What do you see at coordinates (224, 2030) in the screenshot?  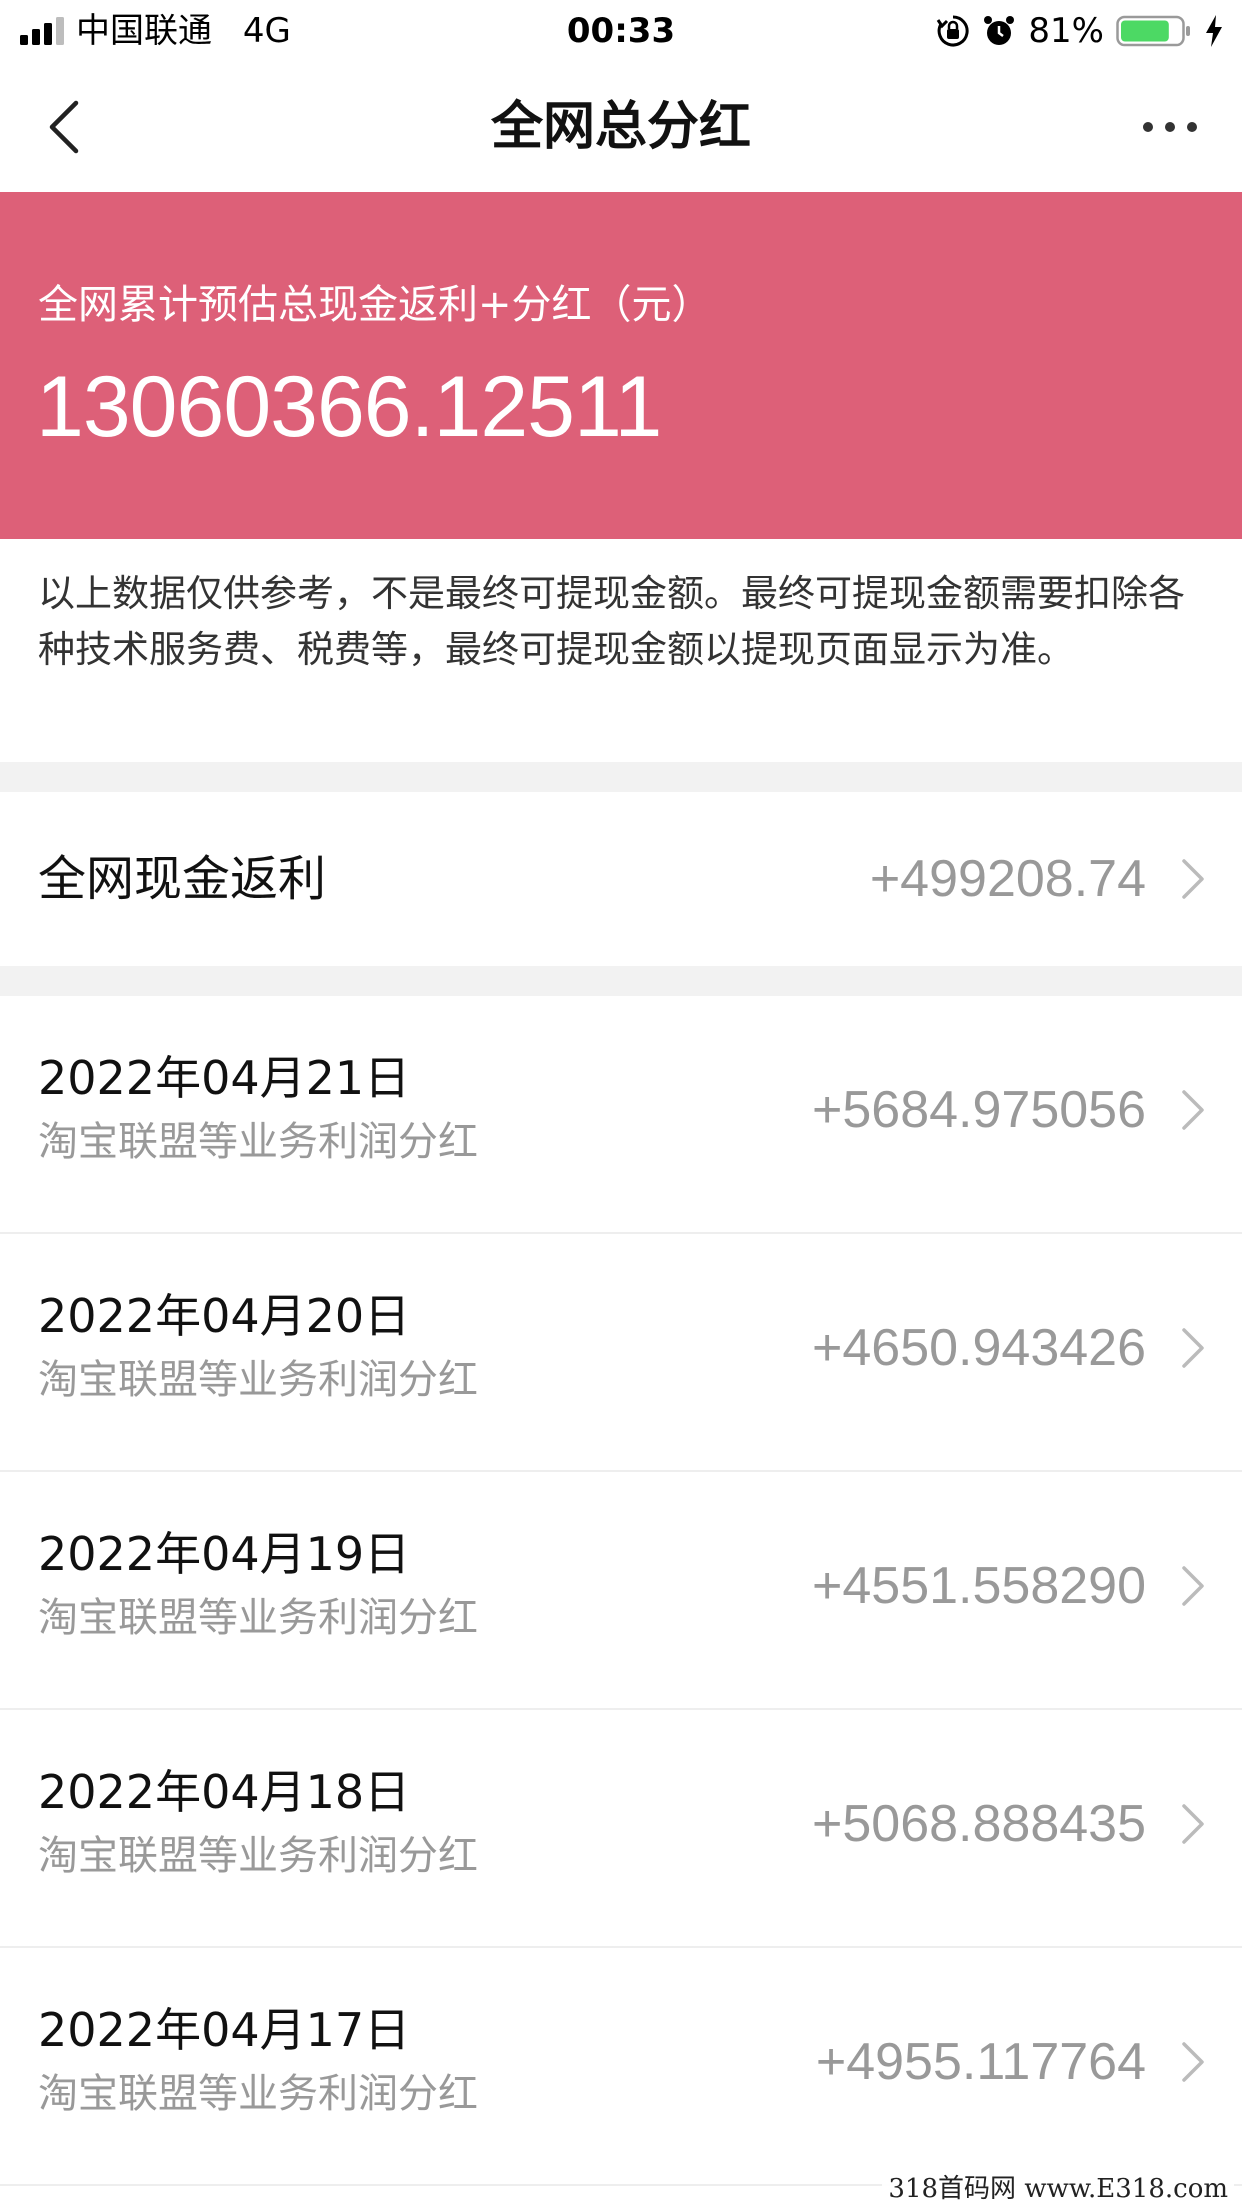 I see `dividend-date: 2022年04月17日` at bounding box center [224, 2030].